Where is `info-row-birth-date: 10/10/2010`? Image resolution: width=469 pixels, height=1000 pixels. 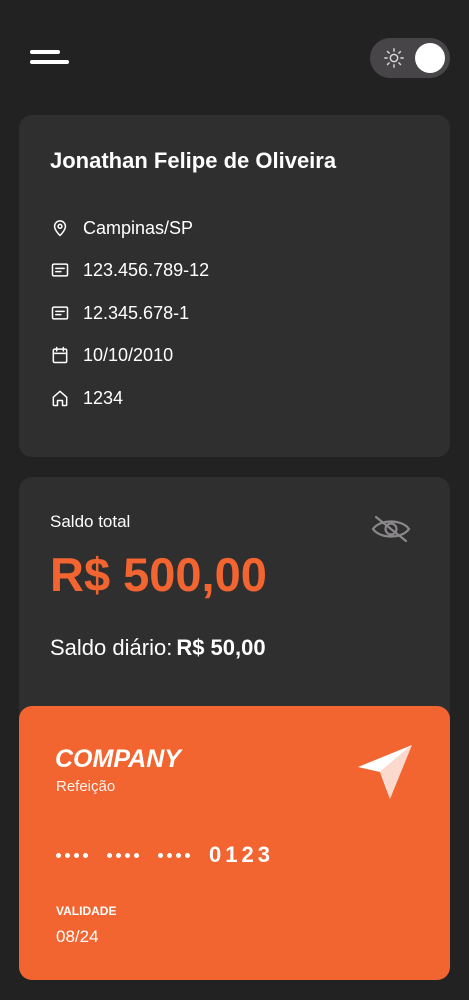 info-row-birth-date: 10/10/2010 is located at coordinates (111, 355).